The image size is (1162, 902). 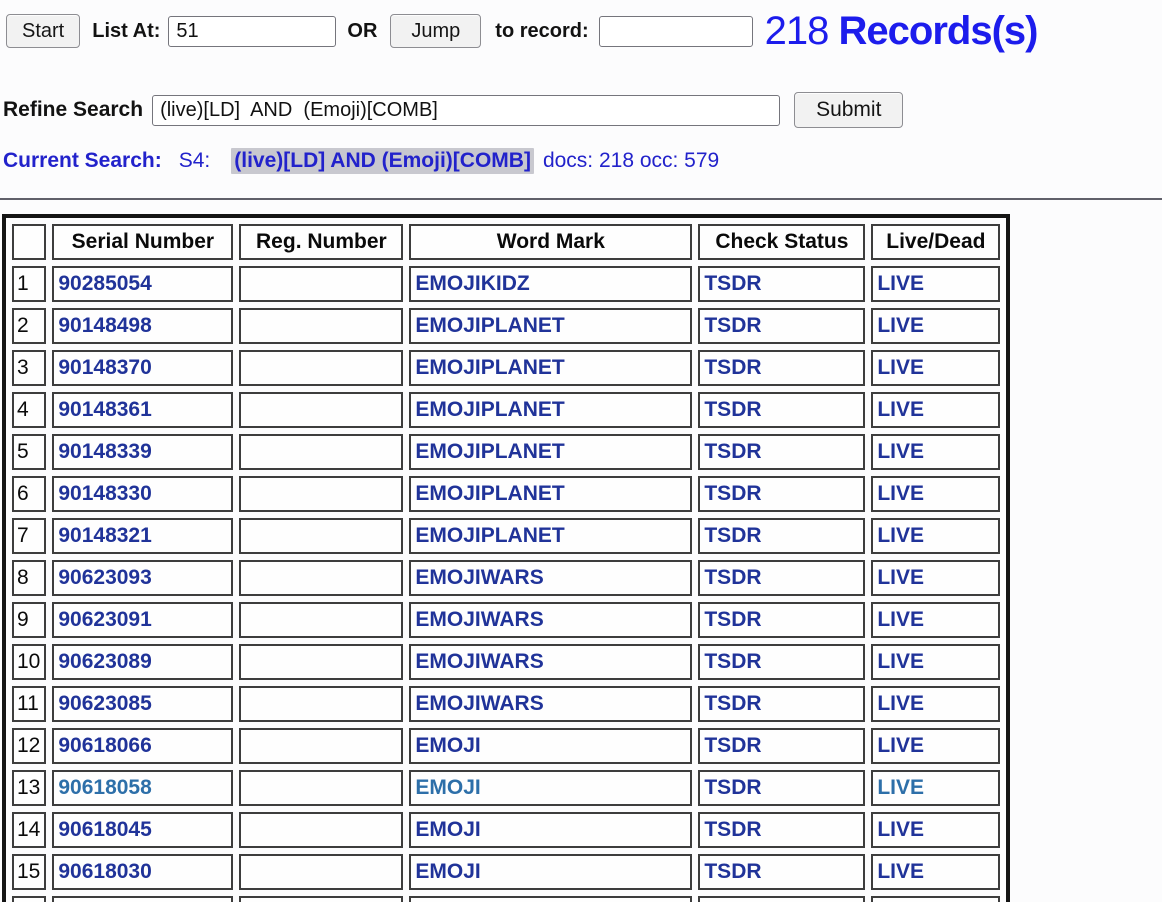 I want to click on serial-number-link: 90623091, so click(x=104, y=619).